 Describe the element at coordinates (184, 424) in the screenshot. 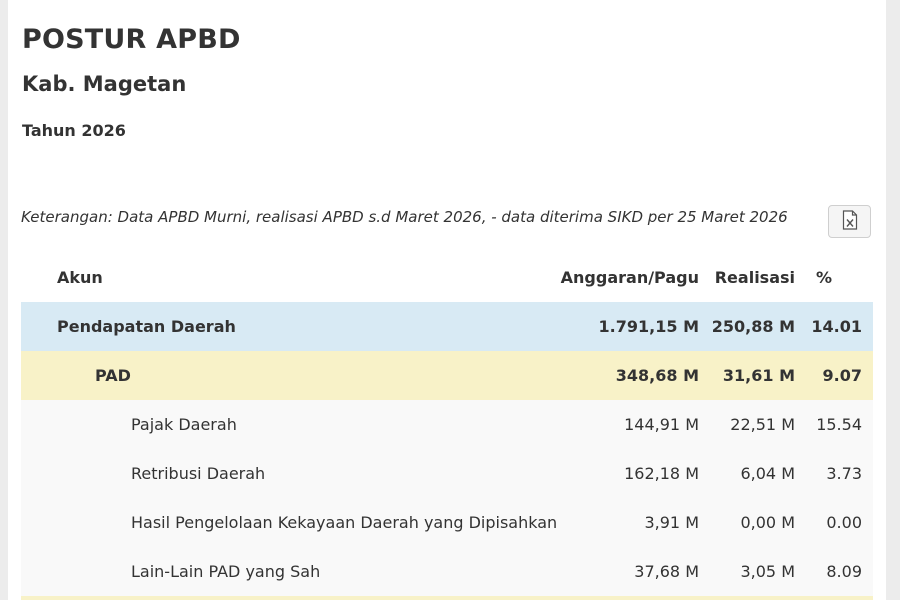

I see `row-akun: Pajak Daerah` at that location.